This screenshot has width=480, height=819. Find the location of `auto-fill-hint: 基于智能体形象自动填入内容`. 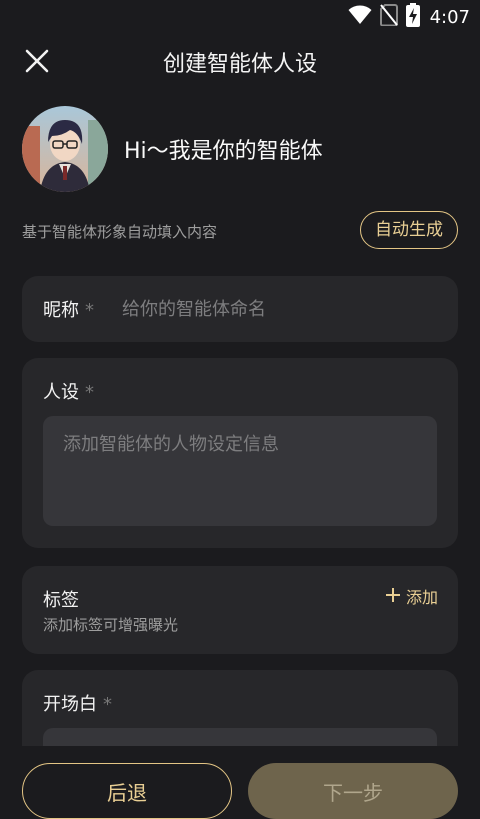

auto-fill-hint: 基于智能体形象自动填入内容 is located at coordinates (120, 232).